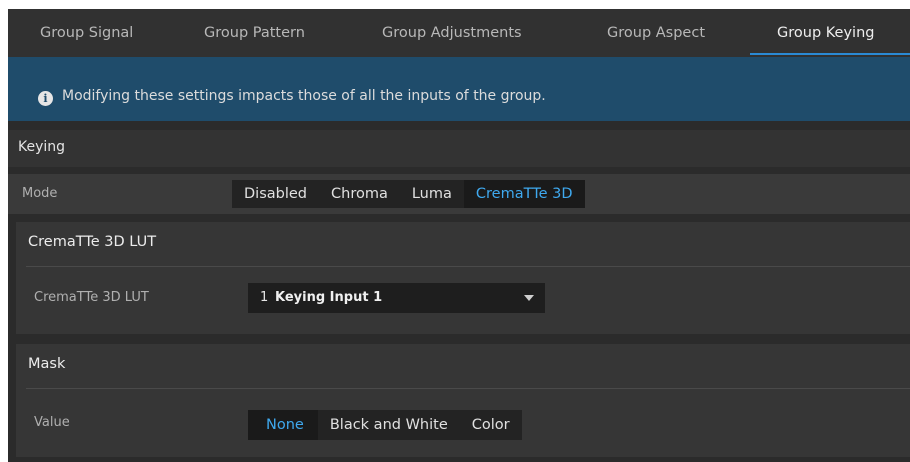 The height and width of the screenshot is (462, 910). I want to click on mode-option-chroma: Chroma, so click(359, 194).